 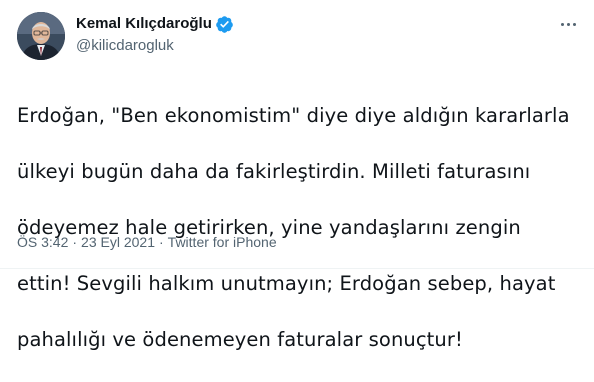 I want to click on tweet-time: ÖS 3:42, so click(x=42, y=242).